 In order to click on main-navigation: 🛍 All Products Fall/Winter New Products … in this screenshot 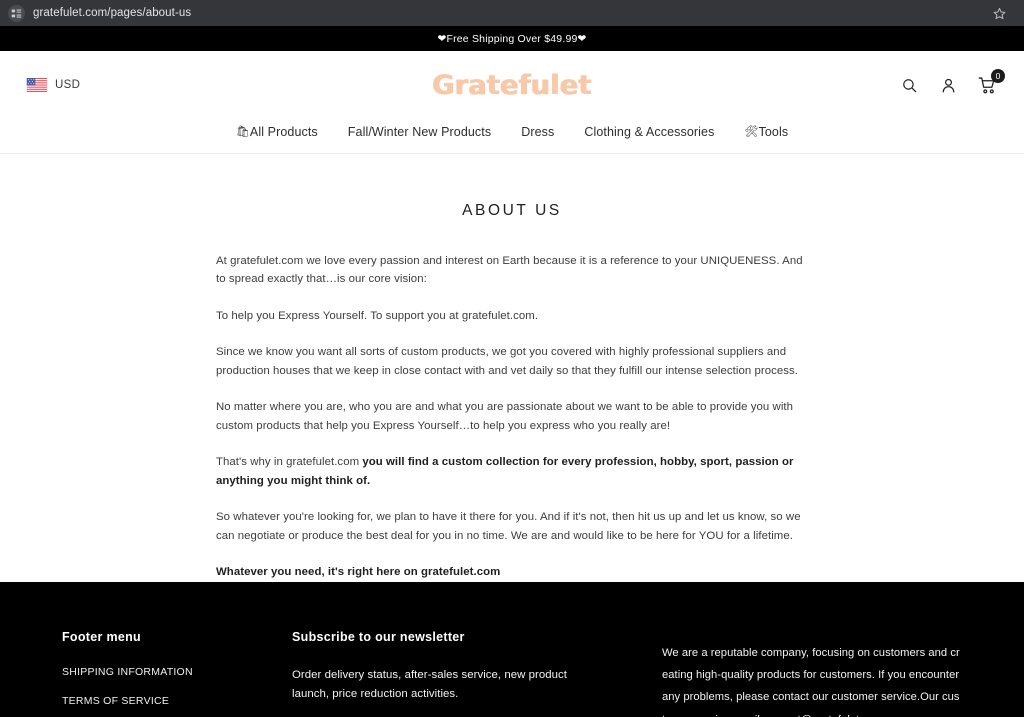, I will do `click(512, 132)`.